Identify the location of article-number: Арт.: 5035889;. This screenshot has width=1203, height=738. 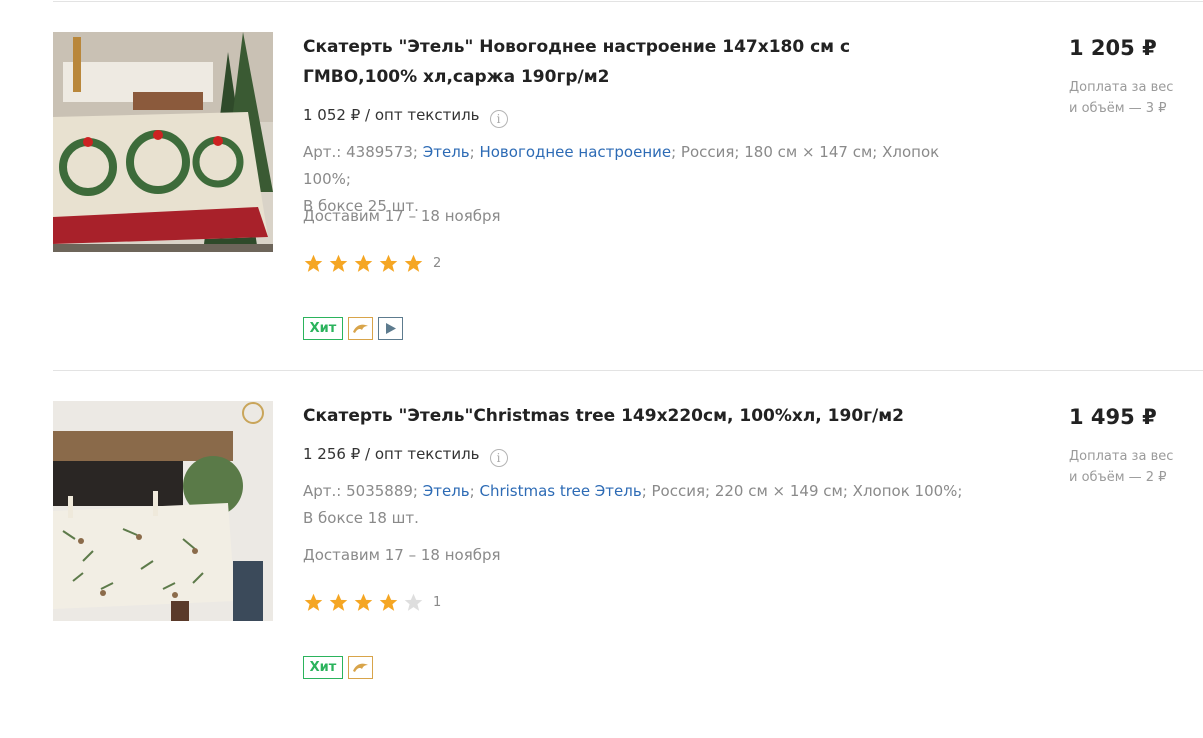
(360, 491).